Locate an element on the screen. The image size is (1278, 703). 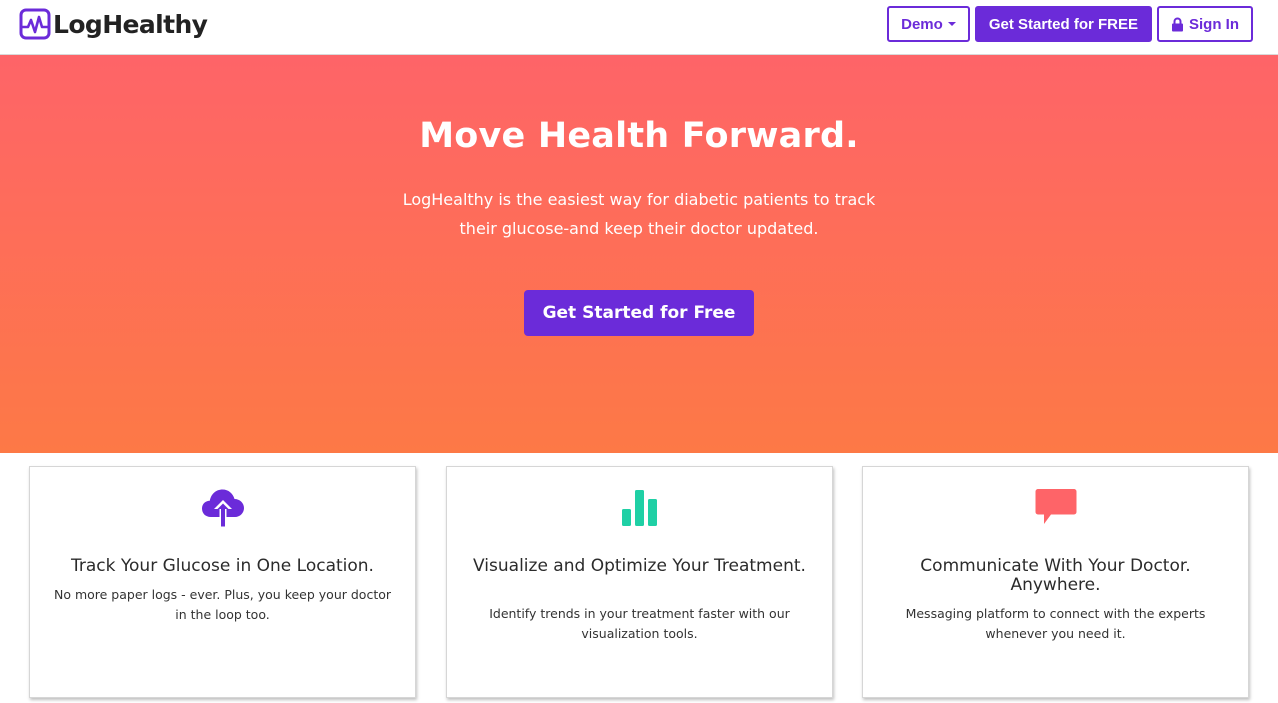
hero-cta-label: Get Started for Free is located at coordinates (639, 313).